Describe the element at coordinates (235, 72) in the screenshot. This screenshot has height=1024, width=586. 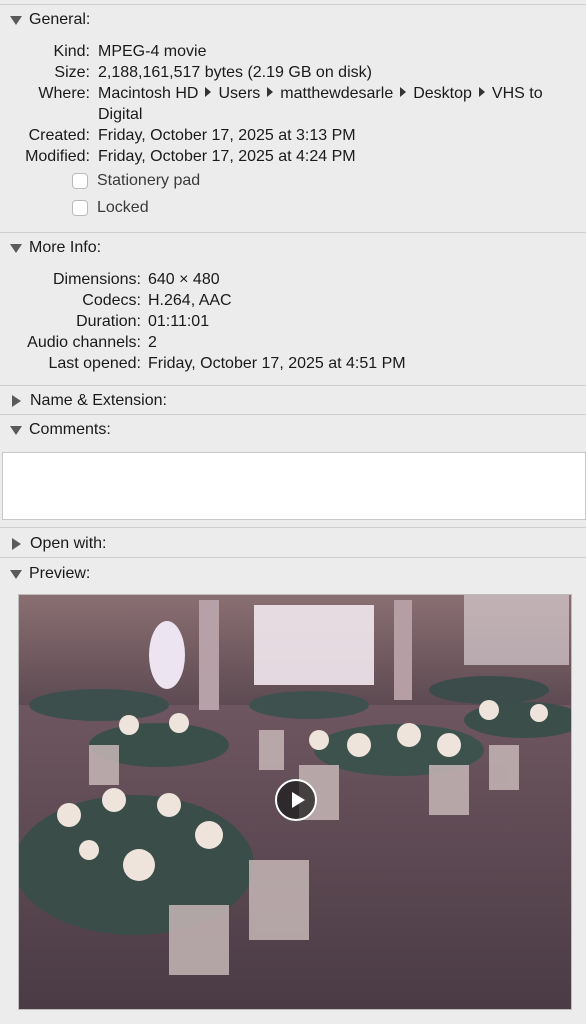
I see `size-value: 2,188,161,517 bytes (2.19 GB on disk)` at that location.